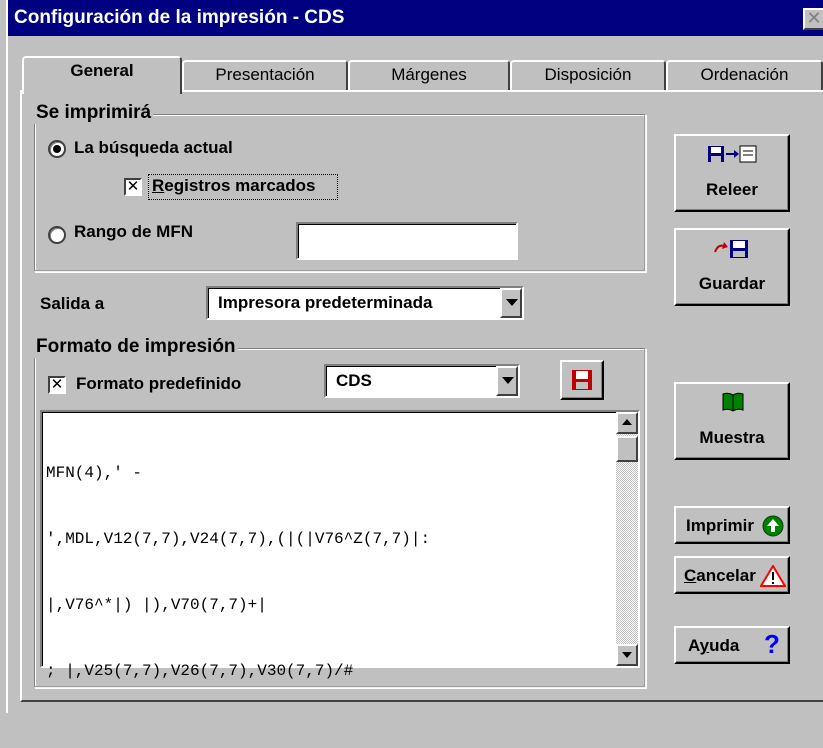  I want to click on marked-records-checkbox: ✕, so click(133, 187).